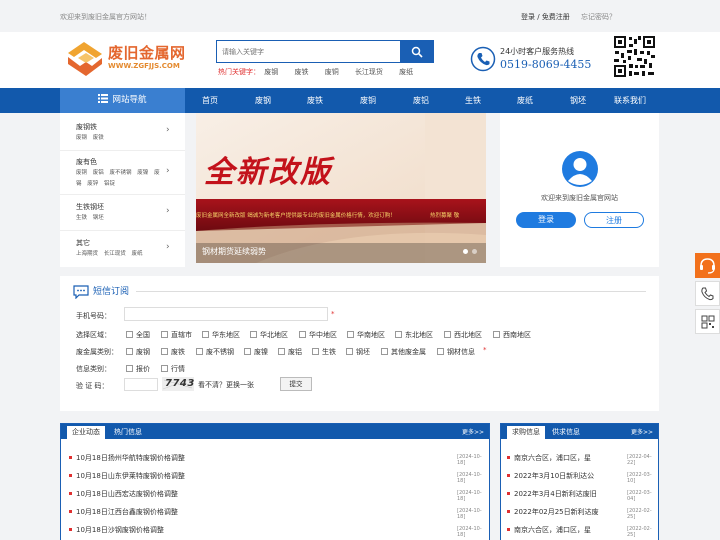  What do you see at coordinates (226, 385) in the screenshot?
I see `captcha-refresh-link: 看不清？更换一张` at bounding box center [226, 385].